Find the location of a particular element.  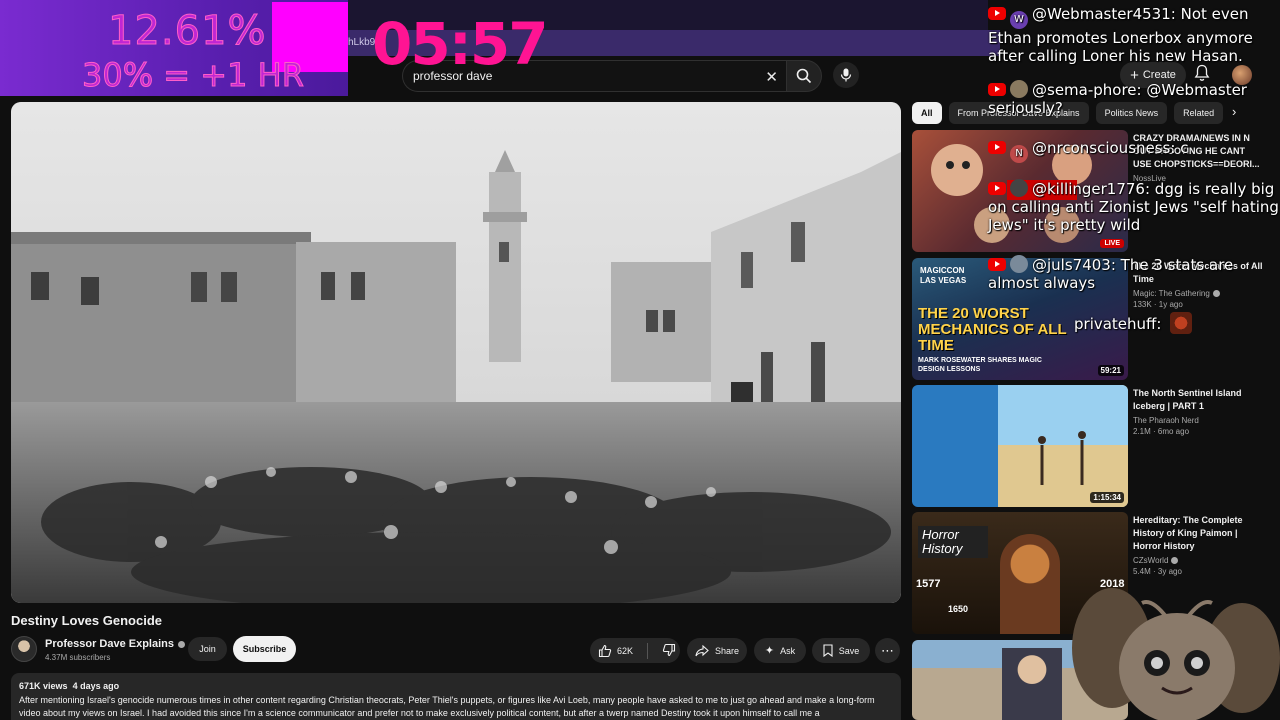

recommendation-meta: 5.4M · 3y ago is located at coordinates (1157, 571).